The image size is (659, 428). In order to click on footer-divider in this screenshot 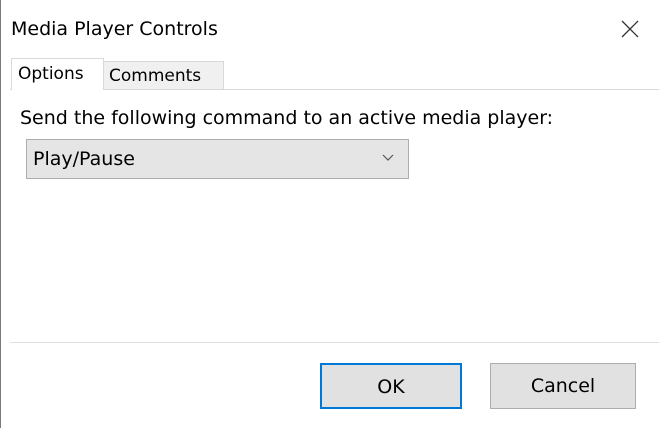, I will do `click(334, 342)`.